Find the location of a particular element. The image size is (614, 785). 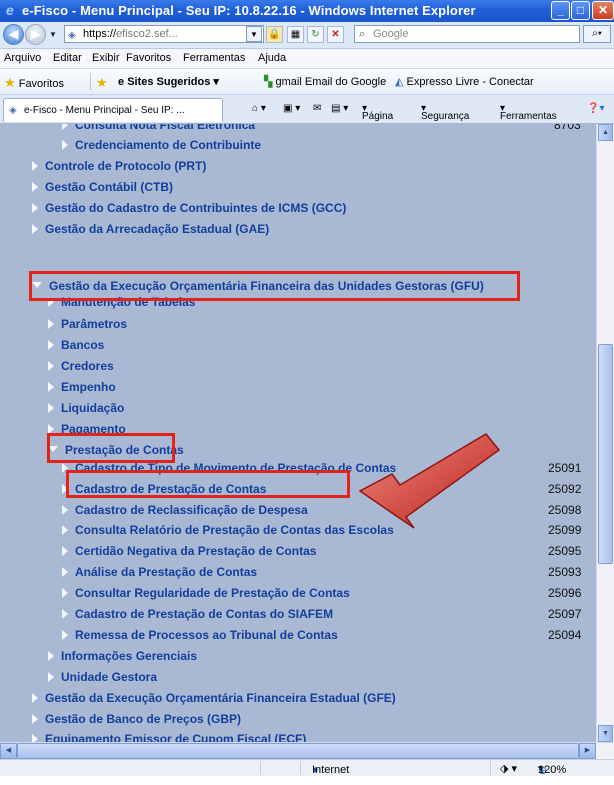

security-menu-button: Segurança ▾ is located at coordinates (445, 112).